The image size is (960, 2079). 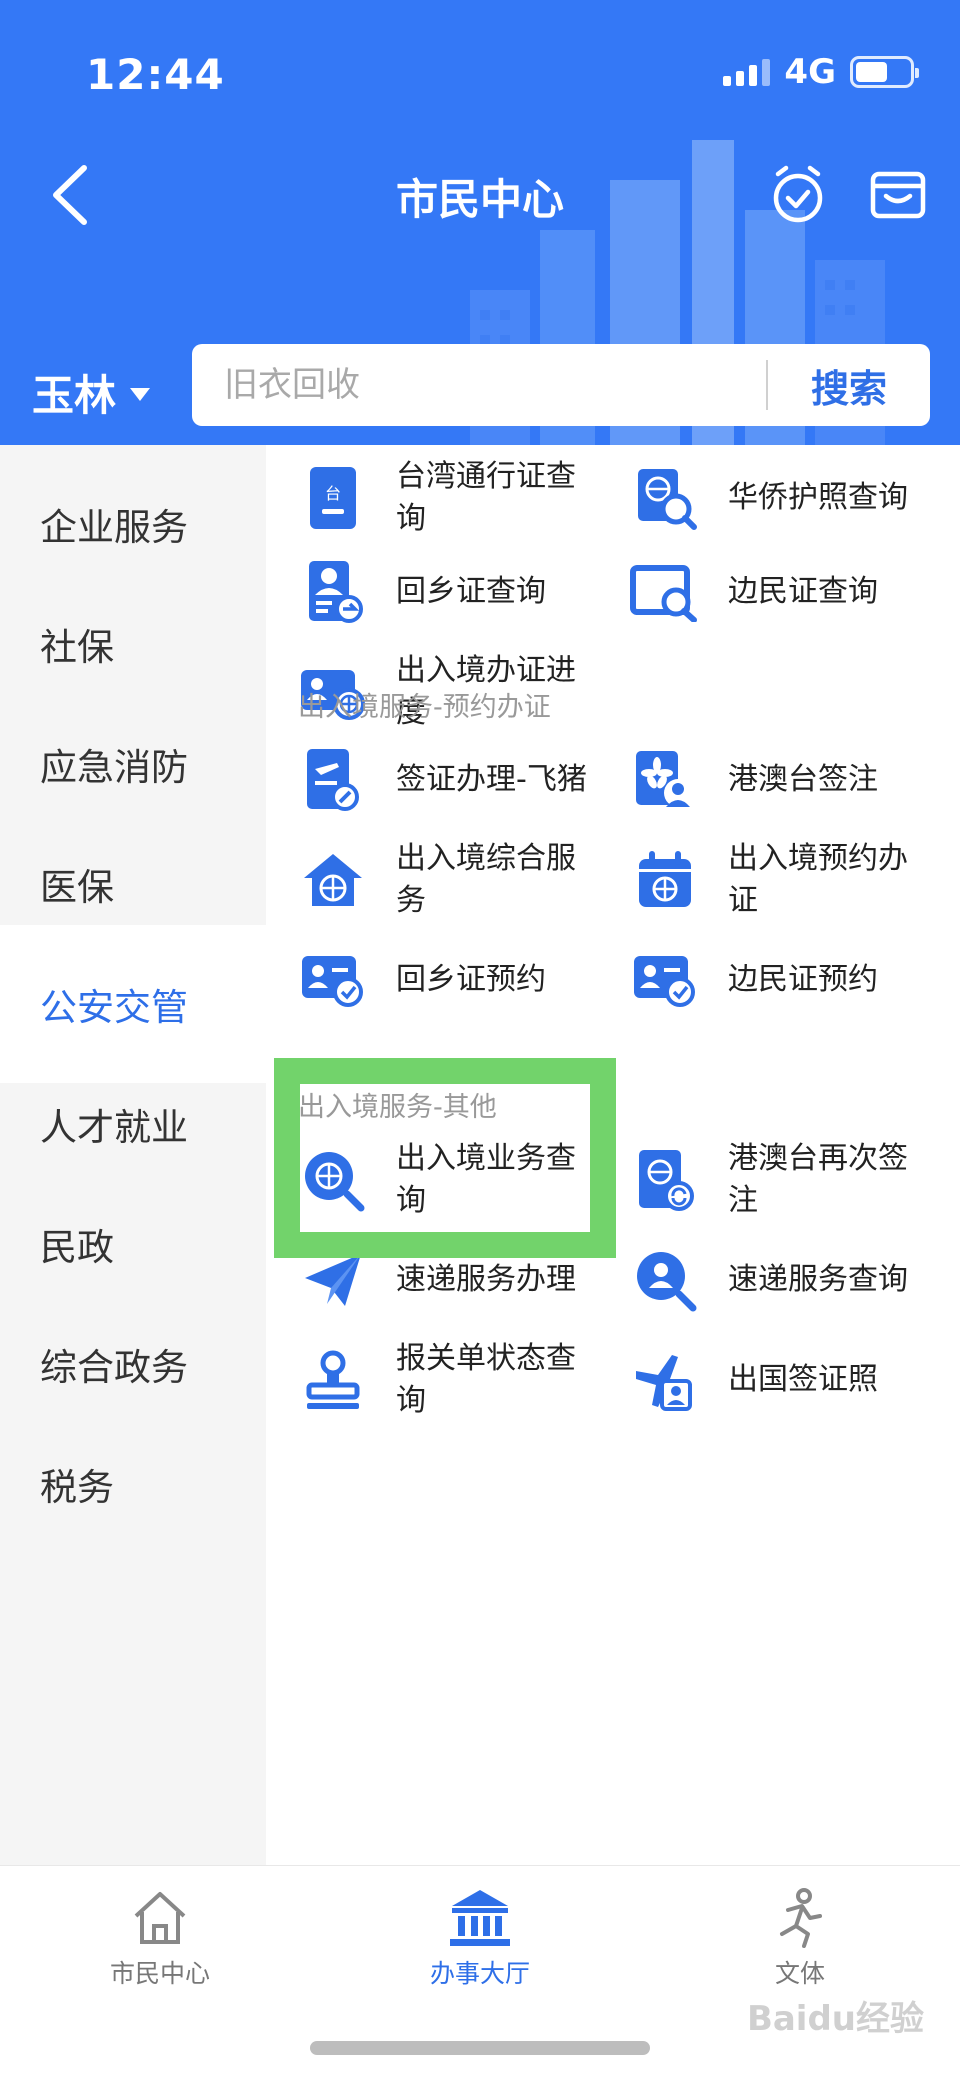 I want to click on tab-label: 市民中心, so click(x=159, y=1973).